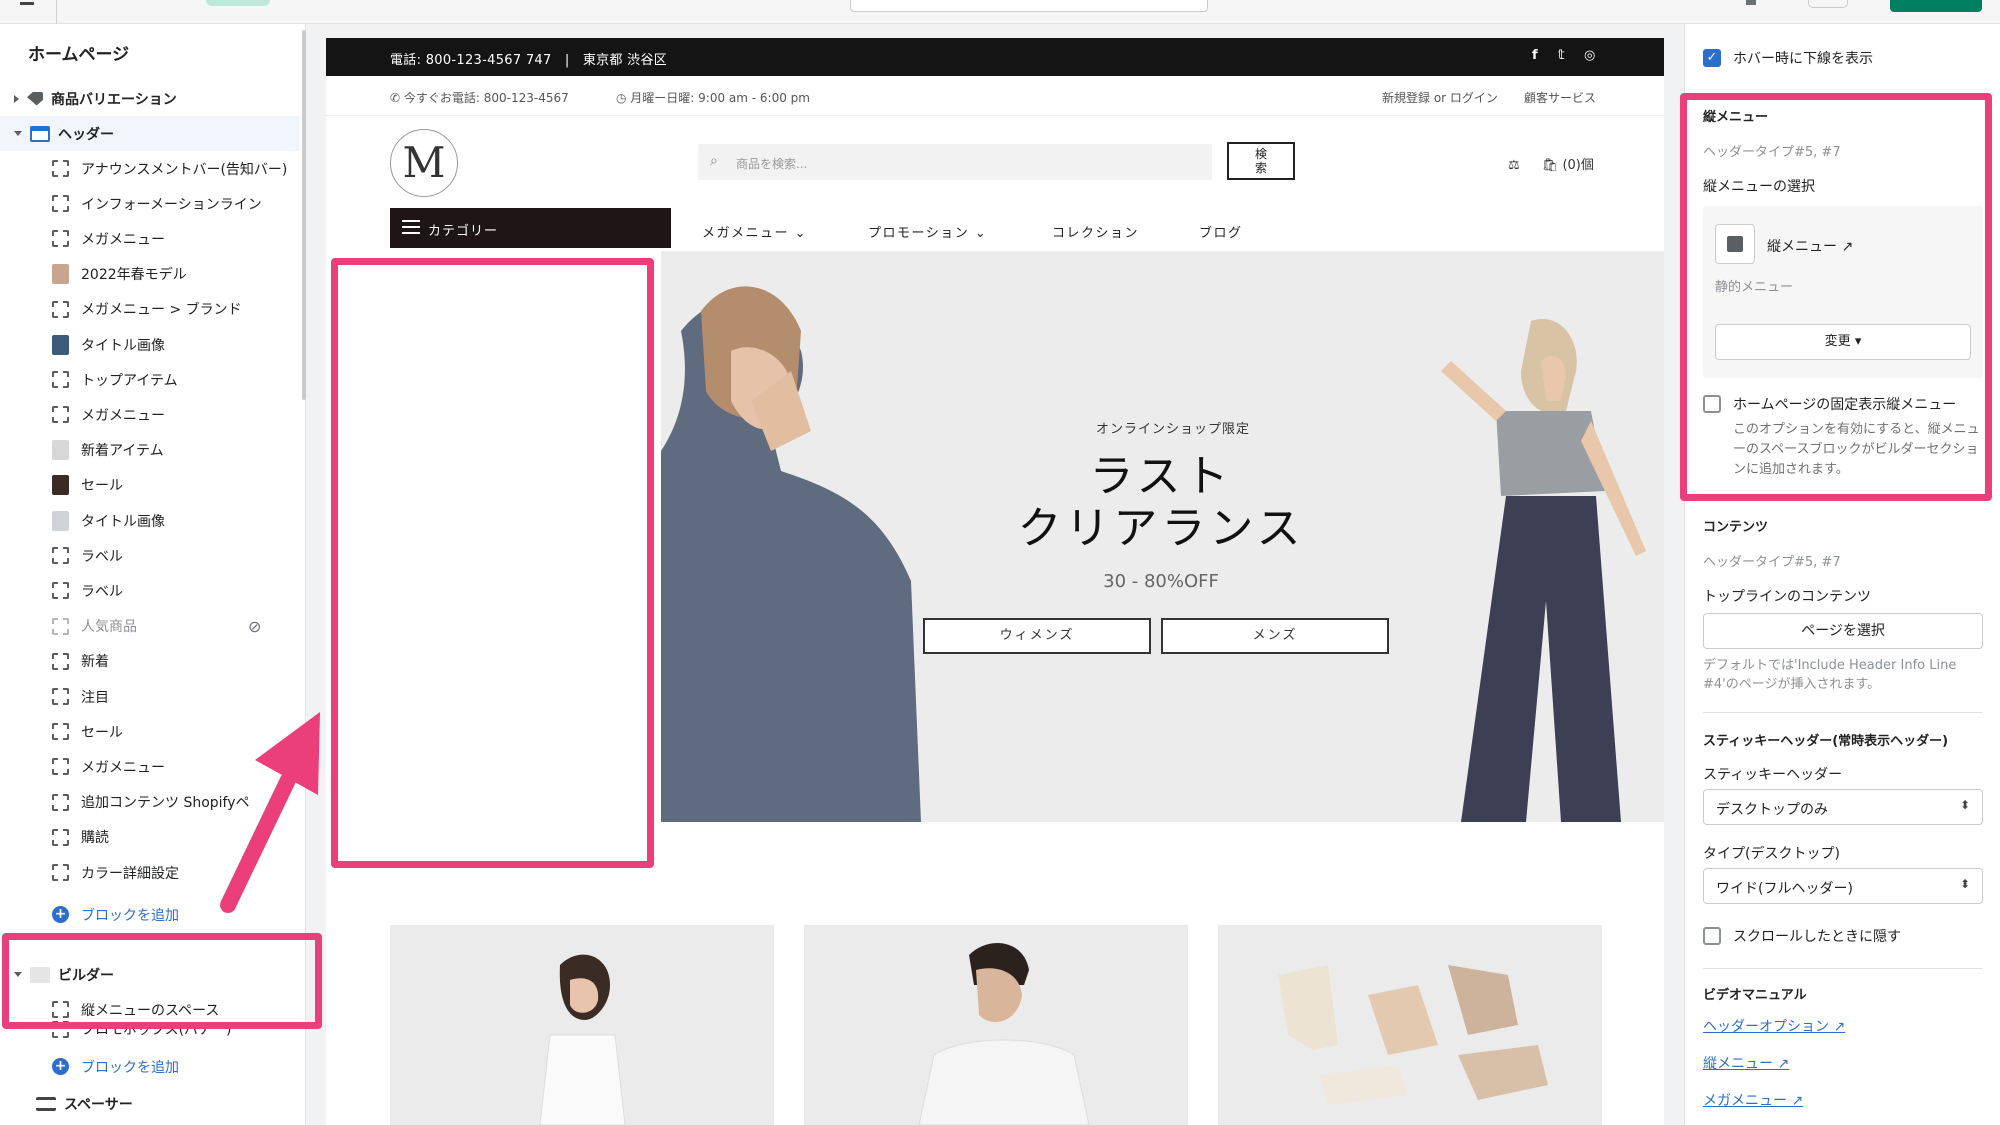 This screenshot has height=1125, width=2000. What do you see at coordinates (1221, 231) in the screenshot?
I see `nav-blog: ブログ` at bounding box center [1221, 231].